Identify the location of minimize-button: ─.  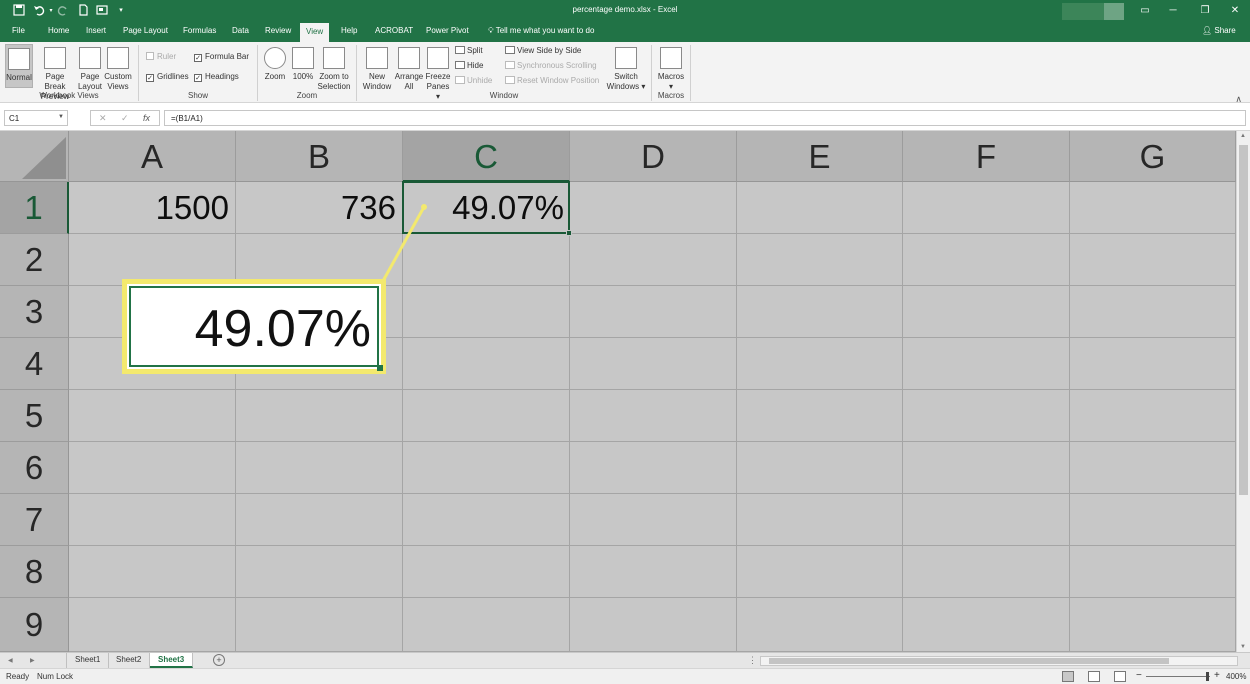
(1173, 11).